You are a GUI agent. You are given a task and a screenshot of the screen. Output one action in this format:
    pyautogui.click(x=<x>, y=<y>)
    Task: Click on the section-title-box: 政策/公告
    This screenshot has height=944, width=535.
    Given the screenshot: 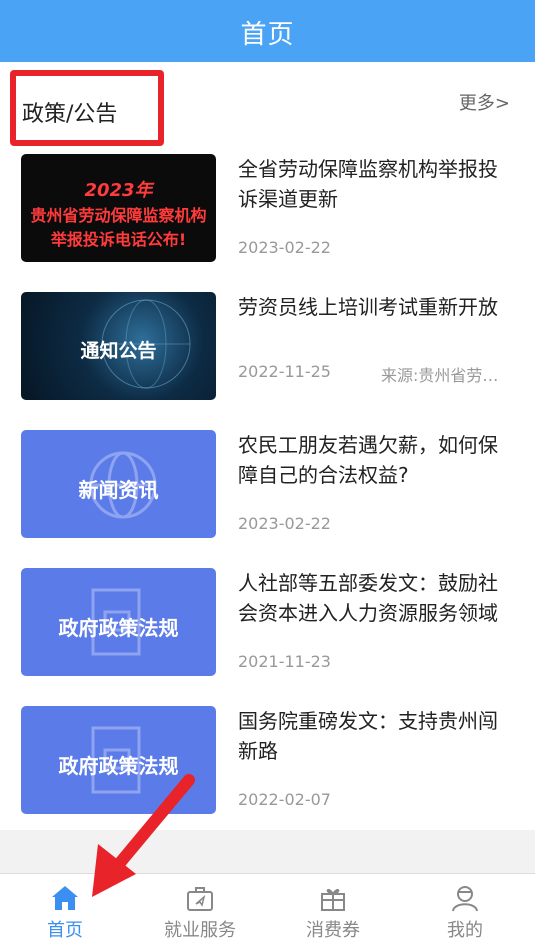 What is the action you would take?
    pyautogui.click(x=87, y=108)
    